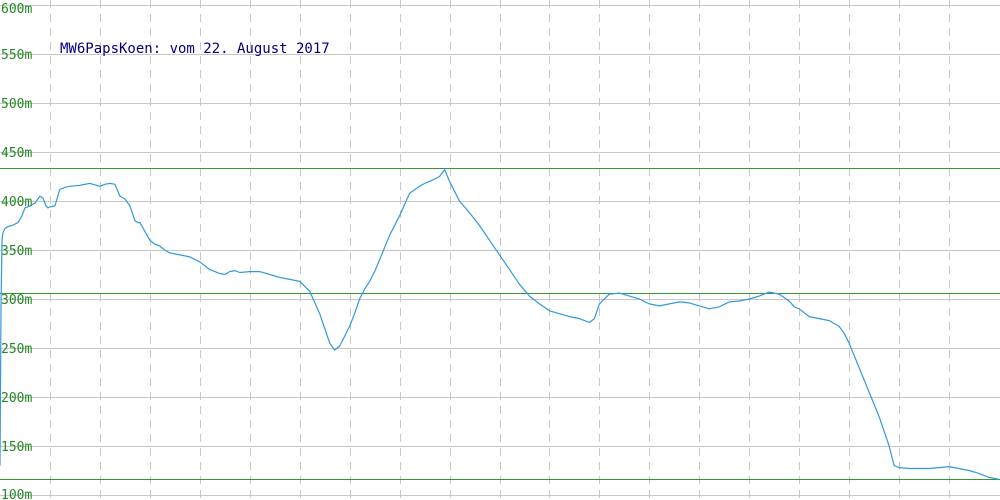  Describe the element at coordinates (16, 55) in the screenshot. I see `y-tick-label-550: 550m` at that location.